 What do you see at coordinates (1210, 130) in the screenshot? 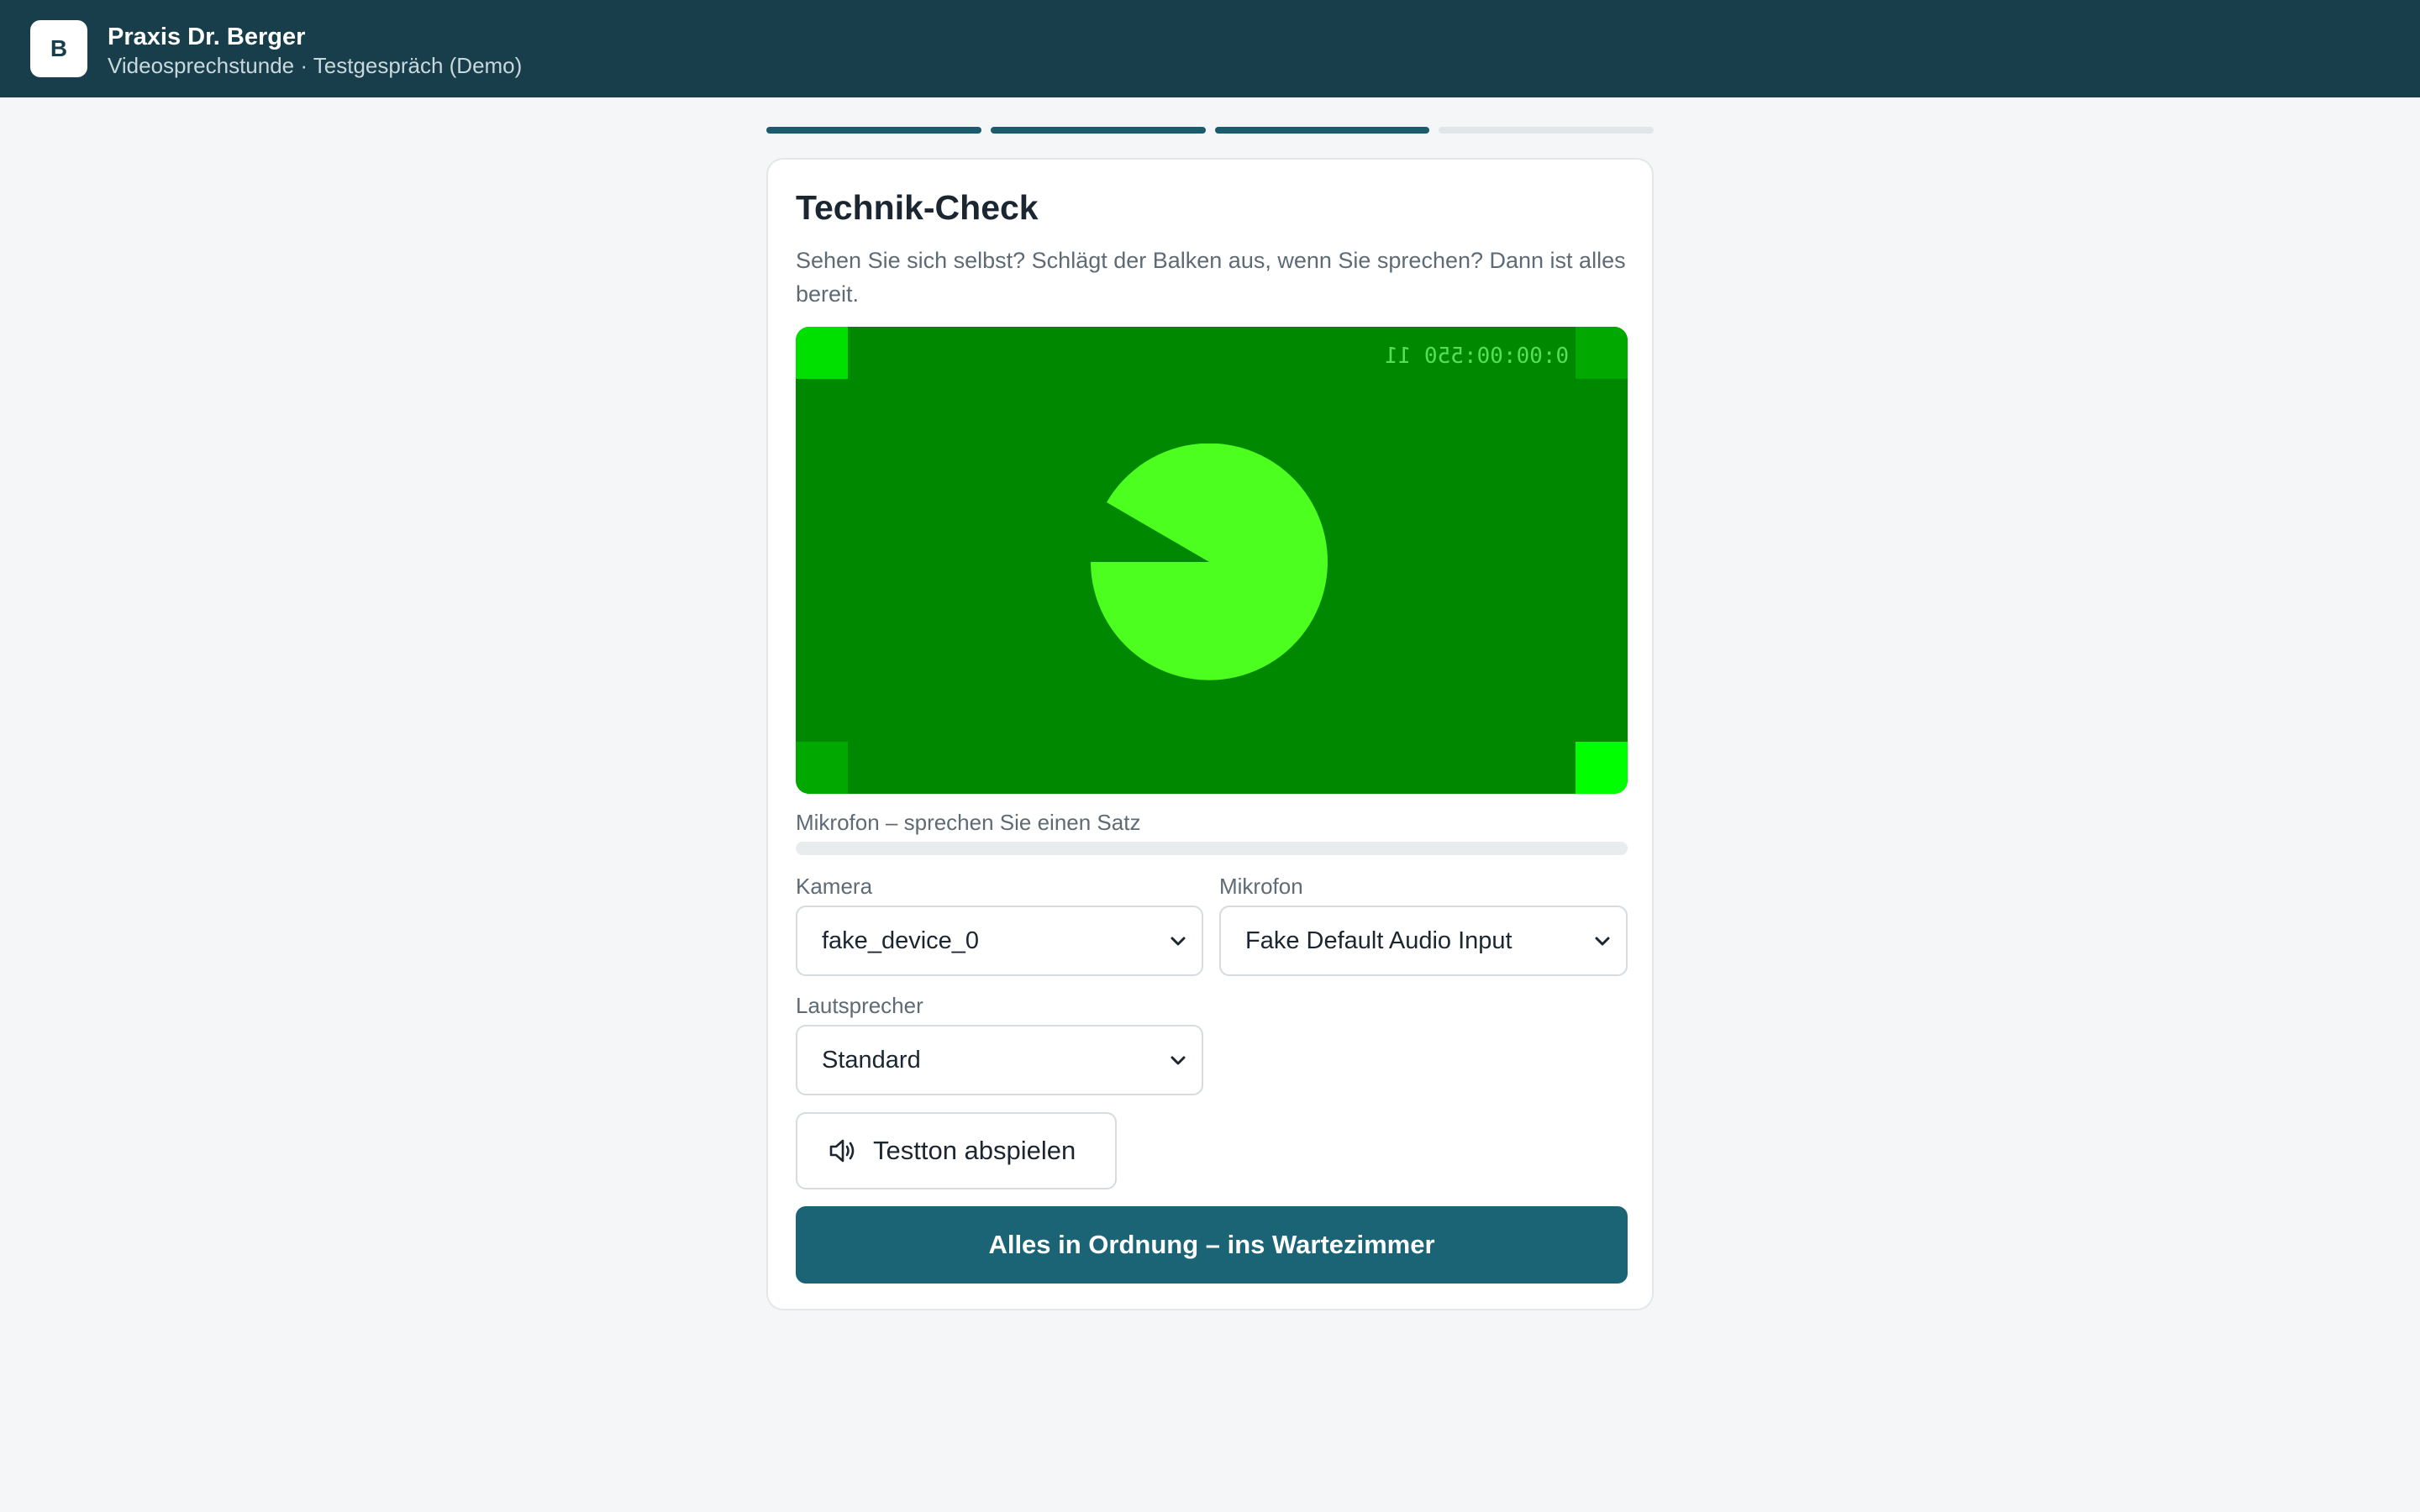
I see `step-progress` at bounding box center [1210, 130].